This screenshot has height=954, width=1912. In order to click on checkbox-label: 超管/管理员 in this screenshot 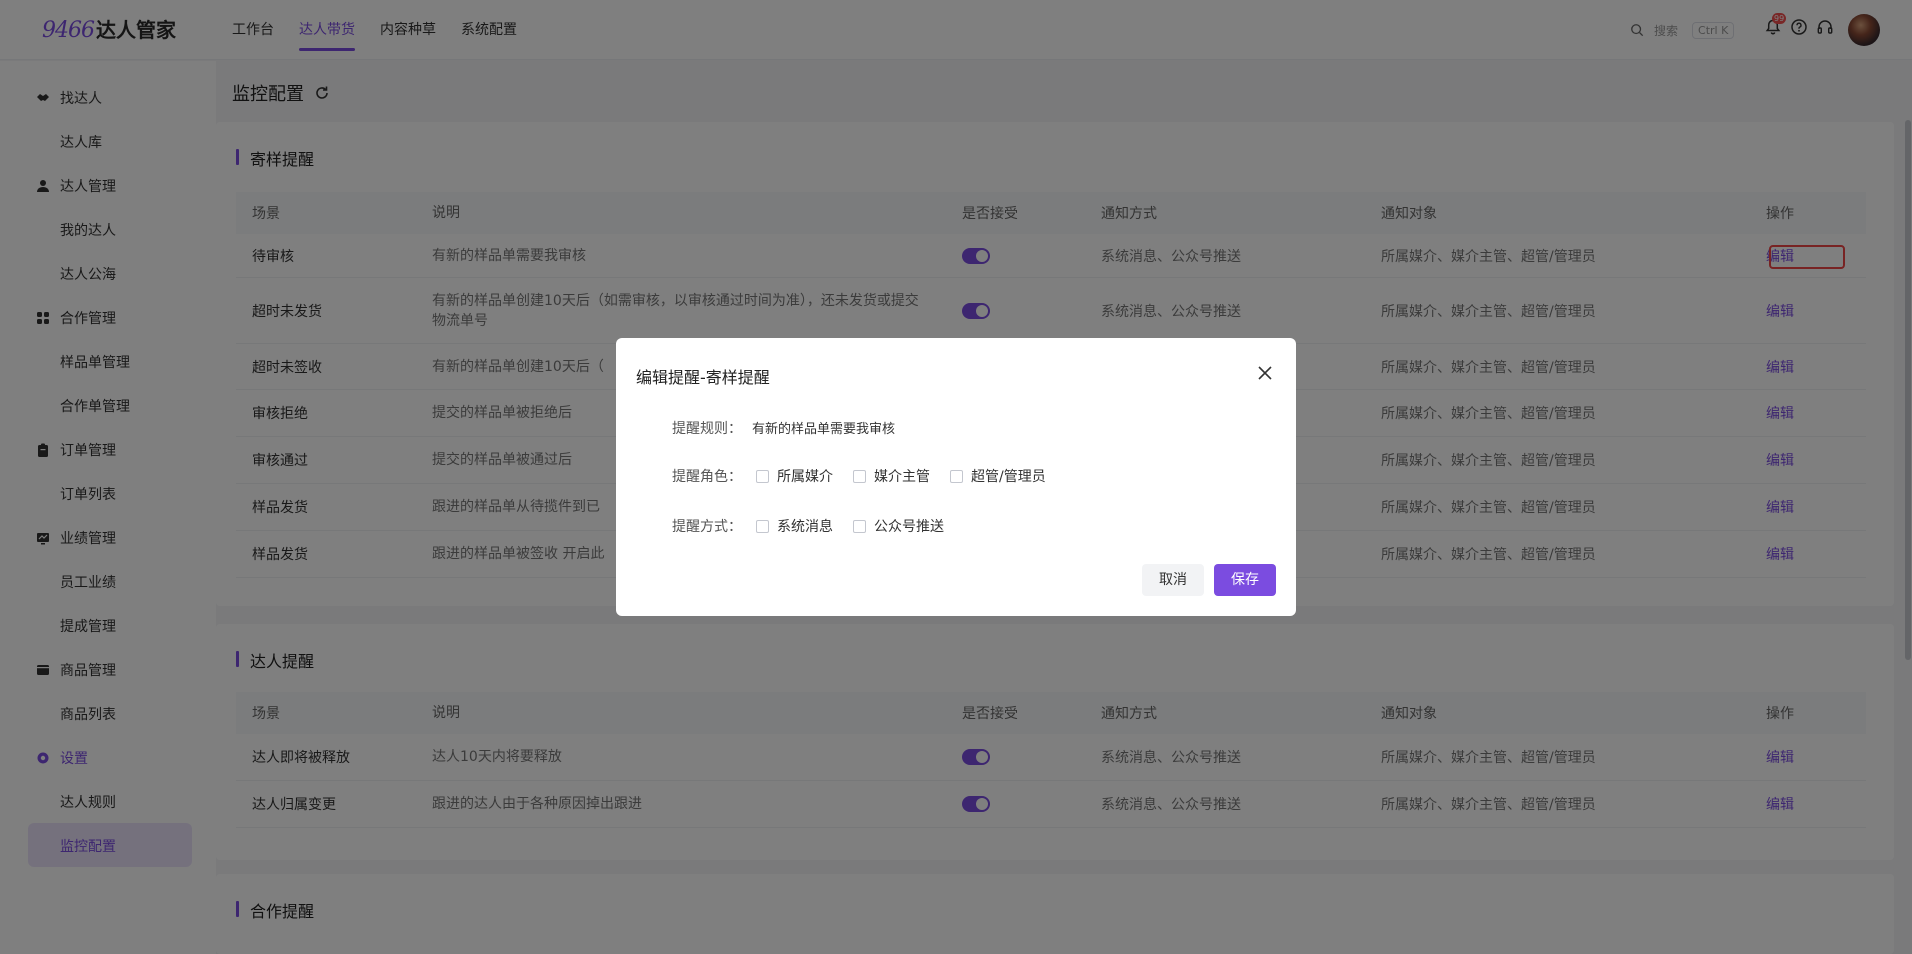, I will do `click(1008, 477)`.